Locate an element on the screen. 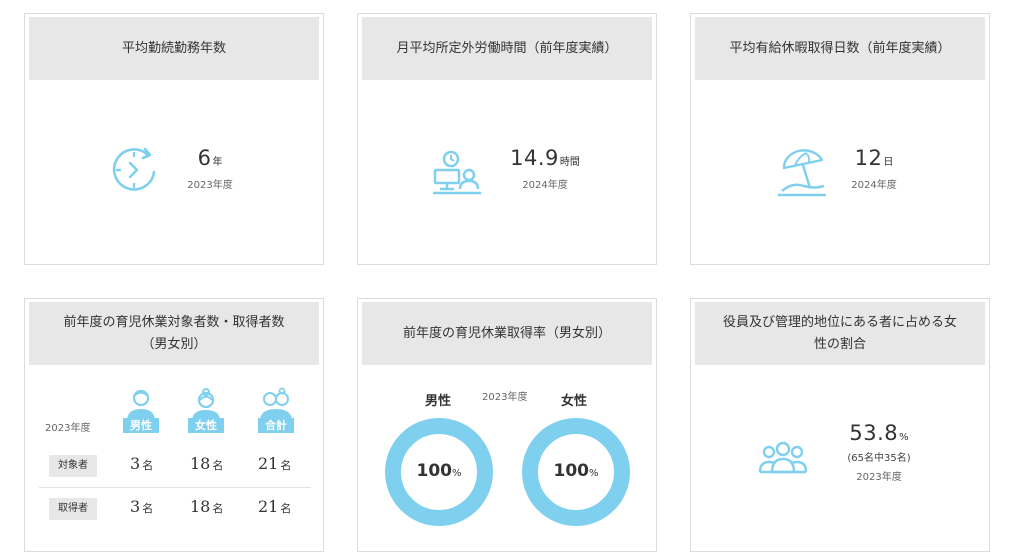 This screenshot has width=1024, height=559. card-average-tenure: 平均勤続勤務年数 6年 2023年度 is located at coordinates (174, 139).